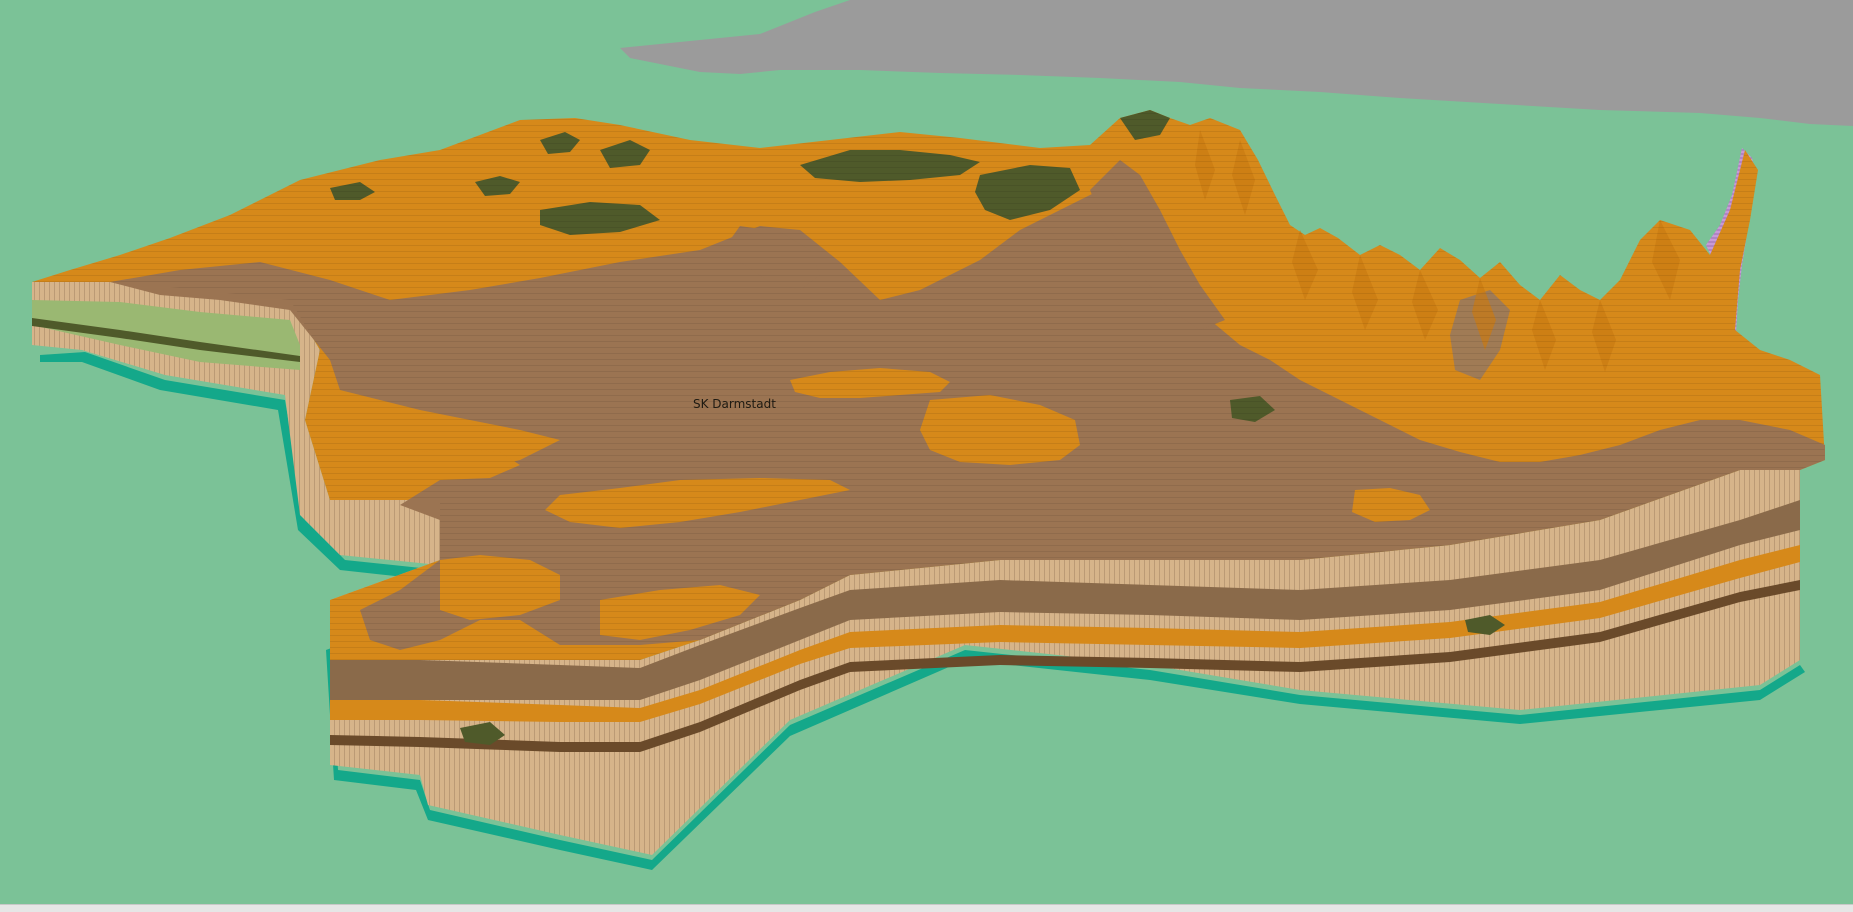 The image size is (1853, 912). Describe the element at coordinates (1236, 63) in the screenshot. I see `cloud-shape` at that location.